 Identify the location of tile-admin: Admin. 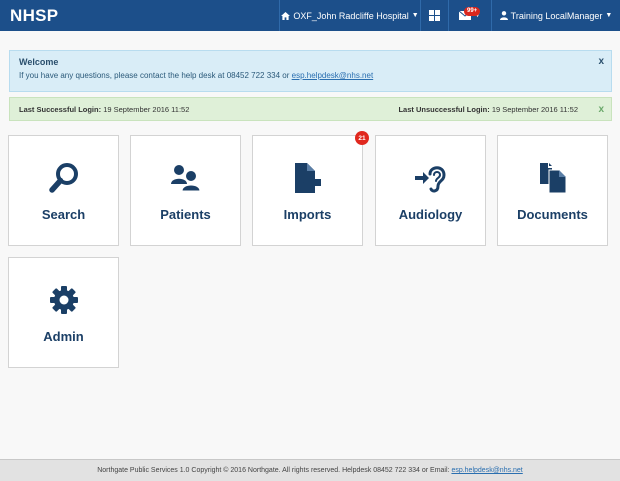
(63, 312).